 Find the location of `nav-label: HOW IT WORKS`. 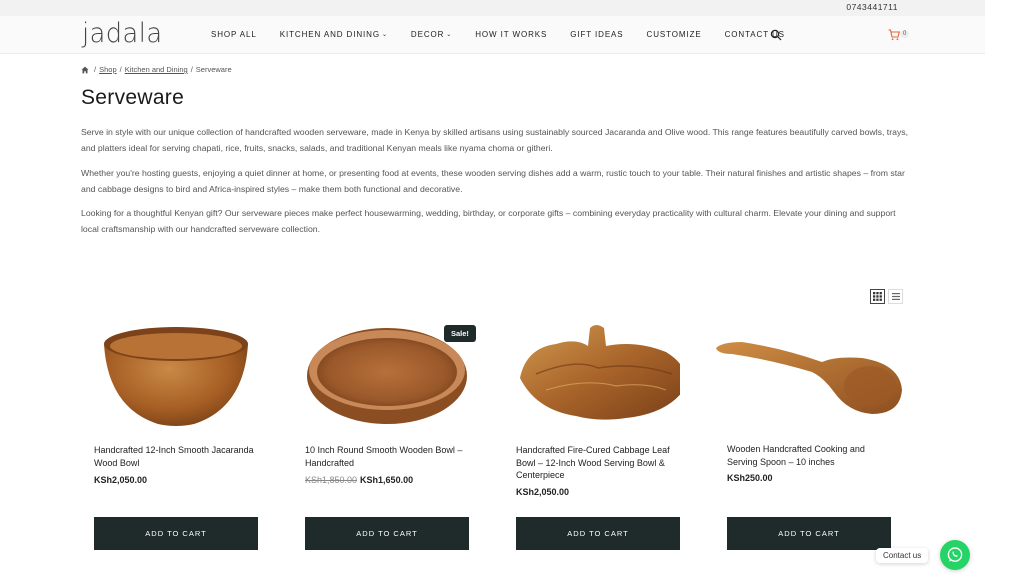

nav-label: HOW IT WORKS is located at coordinates (511, 34).